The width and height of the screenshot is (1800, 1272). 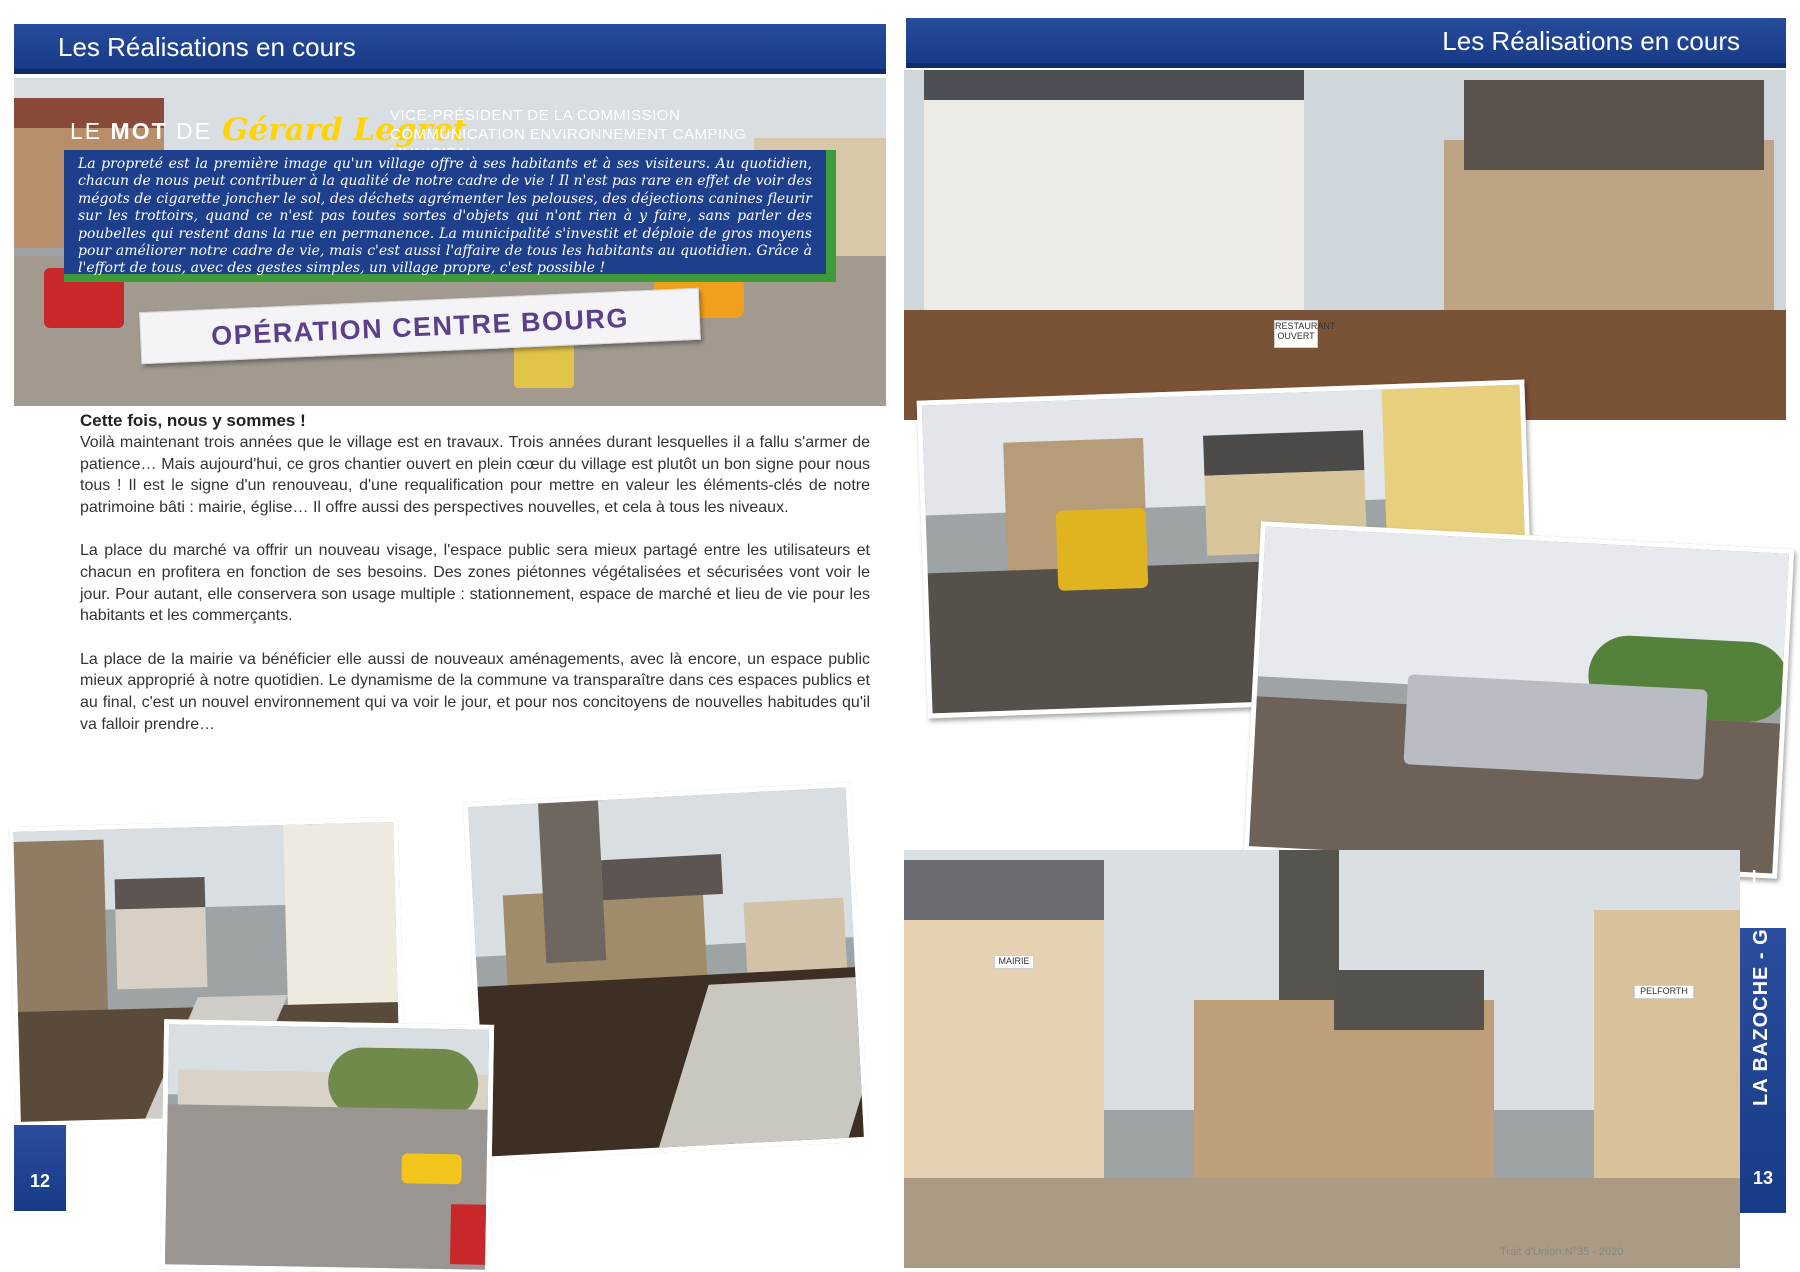 I want to click on photo-milling-machine, so click(x=1519, y=700).